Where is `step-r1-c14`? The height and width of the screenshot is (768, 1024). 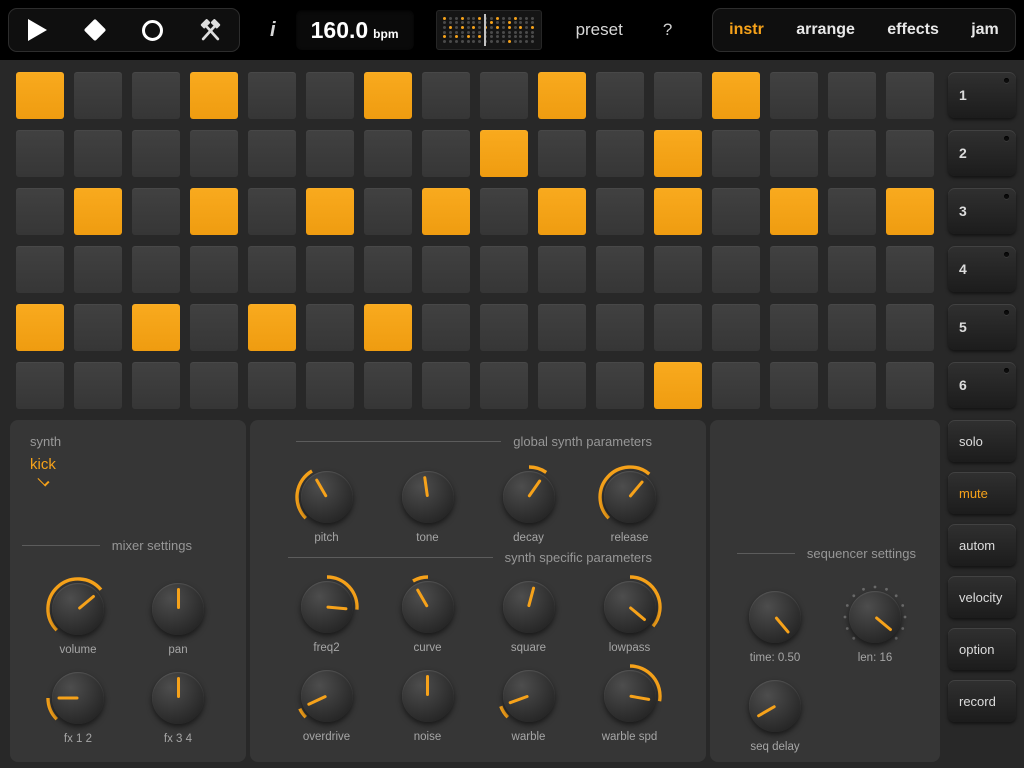
step-r1-c14 is located at coordinates (794, 95).